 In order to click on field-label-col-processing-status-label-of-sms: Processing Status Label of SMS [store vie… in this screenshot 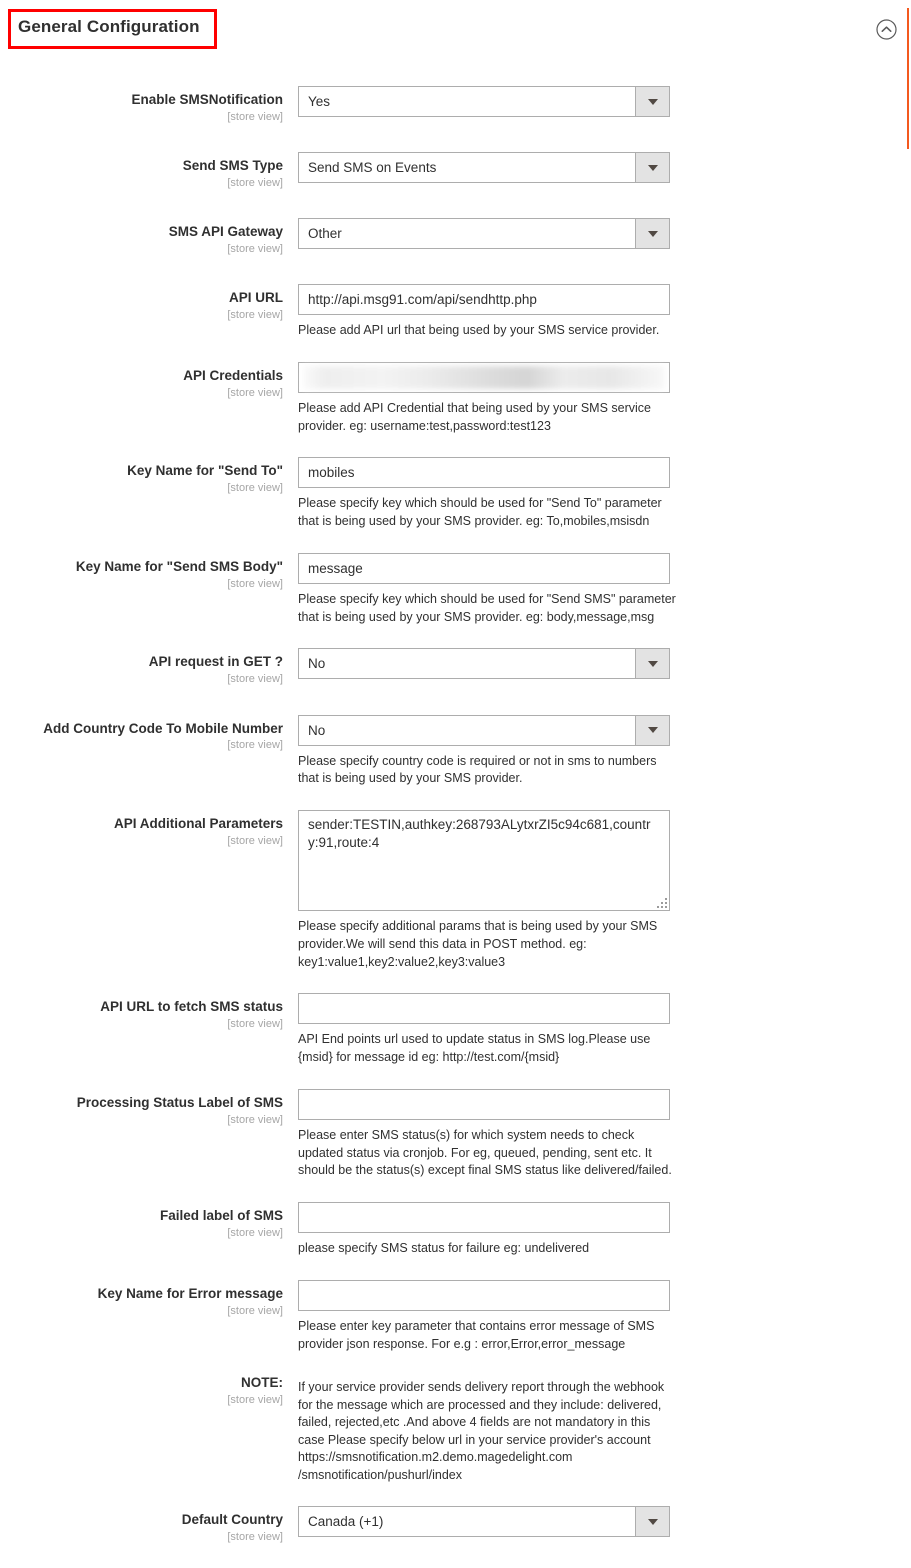, I will do `click(149, 1106)`.